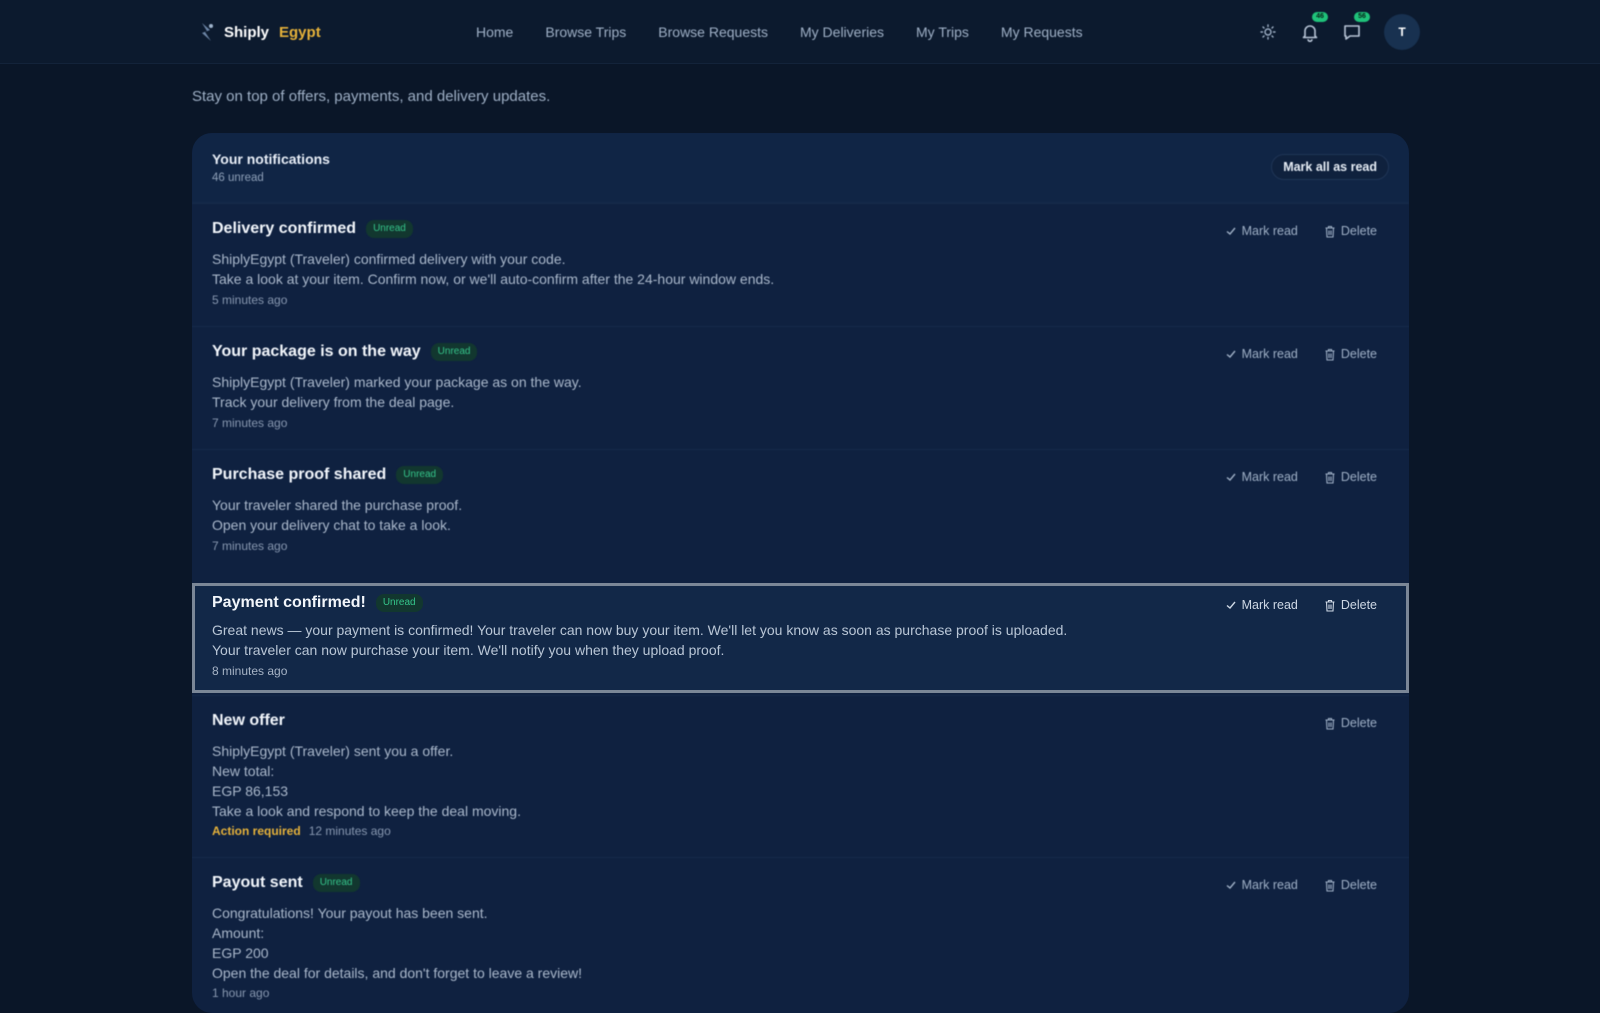 The width and height of the screenshot is (1600, 1013). What do you see at coordinates (1330, 167) in the screenshot?
I see `mark-all-read-button: Mark all as read` at bounding box center [1330, 167].